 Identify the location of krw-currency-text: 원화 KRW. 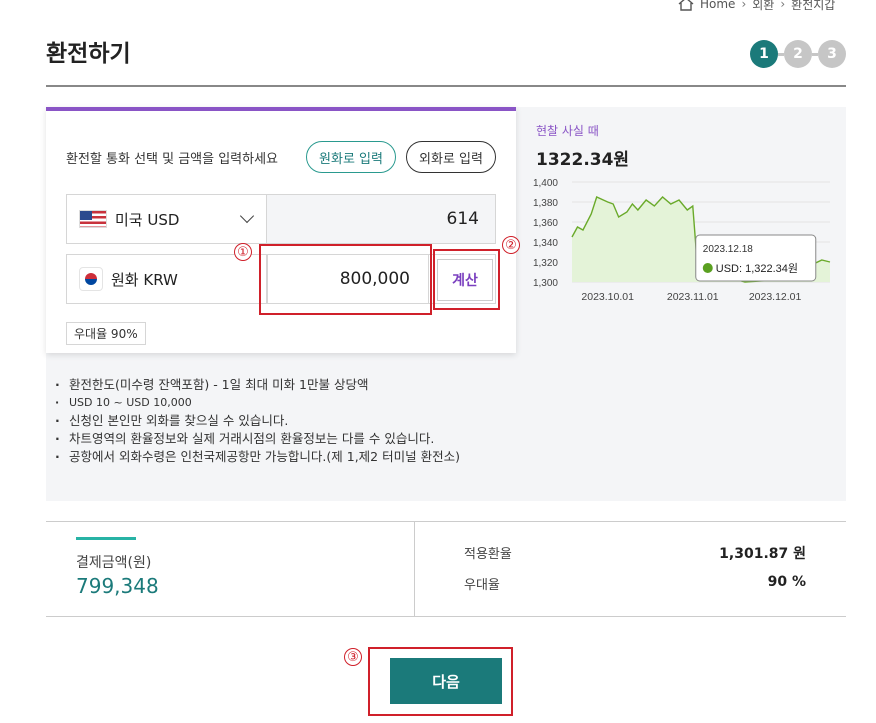
(144, 279).